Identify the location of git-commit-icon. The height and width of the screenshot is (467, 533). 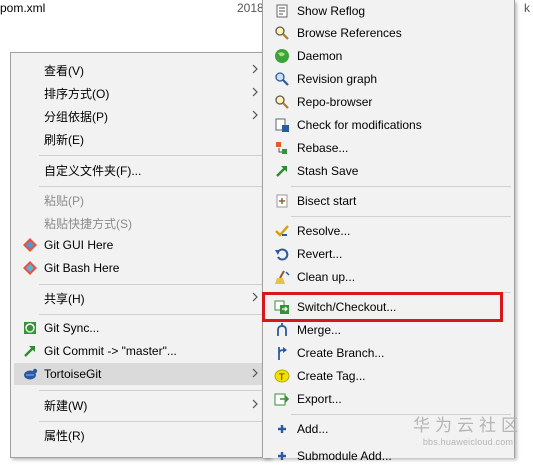
(29, 351).